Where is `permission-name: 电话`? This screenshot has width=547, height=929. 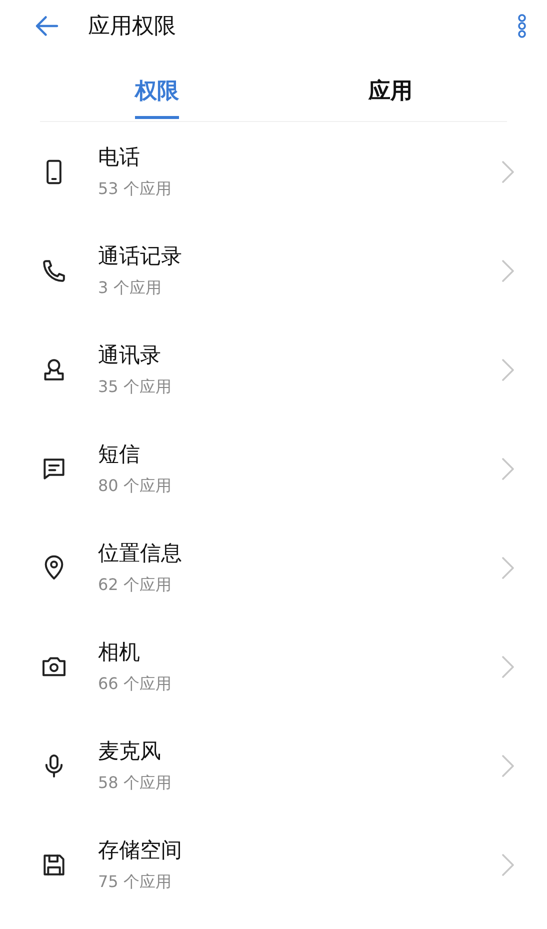 permission-name: 电话 is located at coordinates (119, 157).